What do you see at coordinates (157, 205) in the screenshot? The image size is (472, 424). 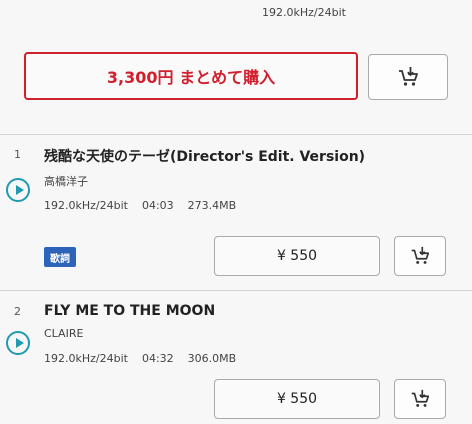 I see `track-duration: 04:03` at bounding box center [157, 205].